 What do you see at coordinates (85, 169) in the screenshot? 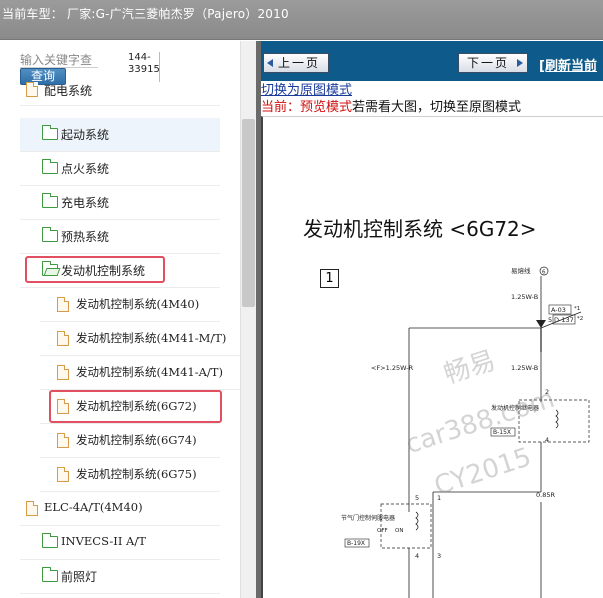
I see `tree-item-label: 点火系统` at bounding box center [85, 169].